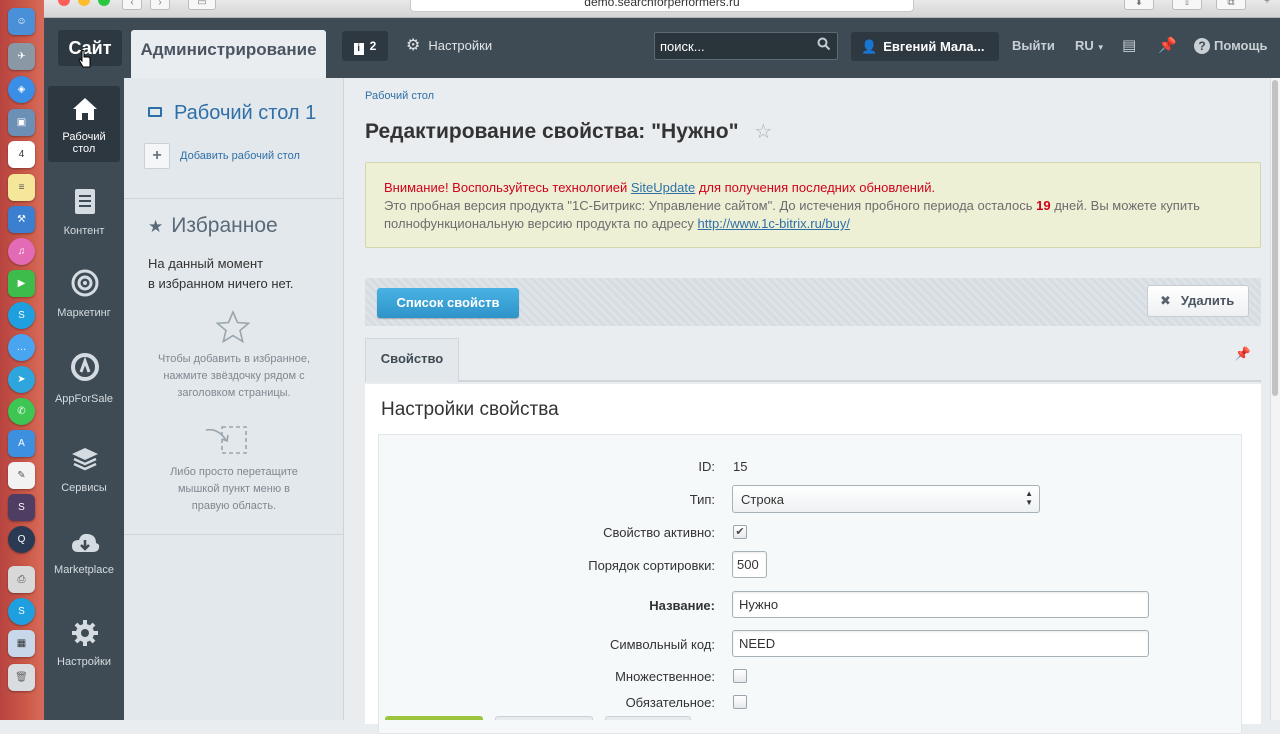 The height and width of the screenshot is (734, 1280). What do you see at coordinates (21, 251) in the screenshot?
I see `itunes-icon: ♫` at bounding box center [21, 251].